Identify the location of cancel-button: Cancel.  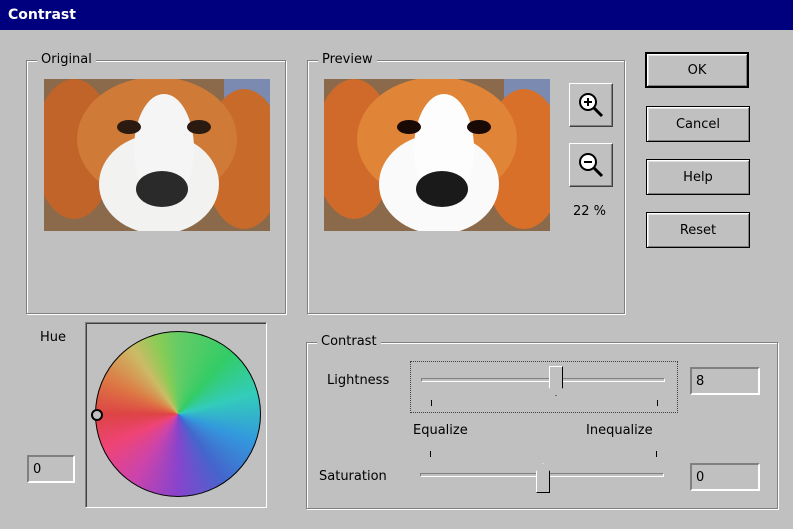
(698, 124).